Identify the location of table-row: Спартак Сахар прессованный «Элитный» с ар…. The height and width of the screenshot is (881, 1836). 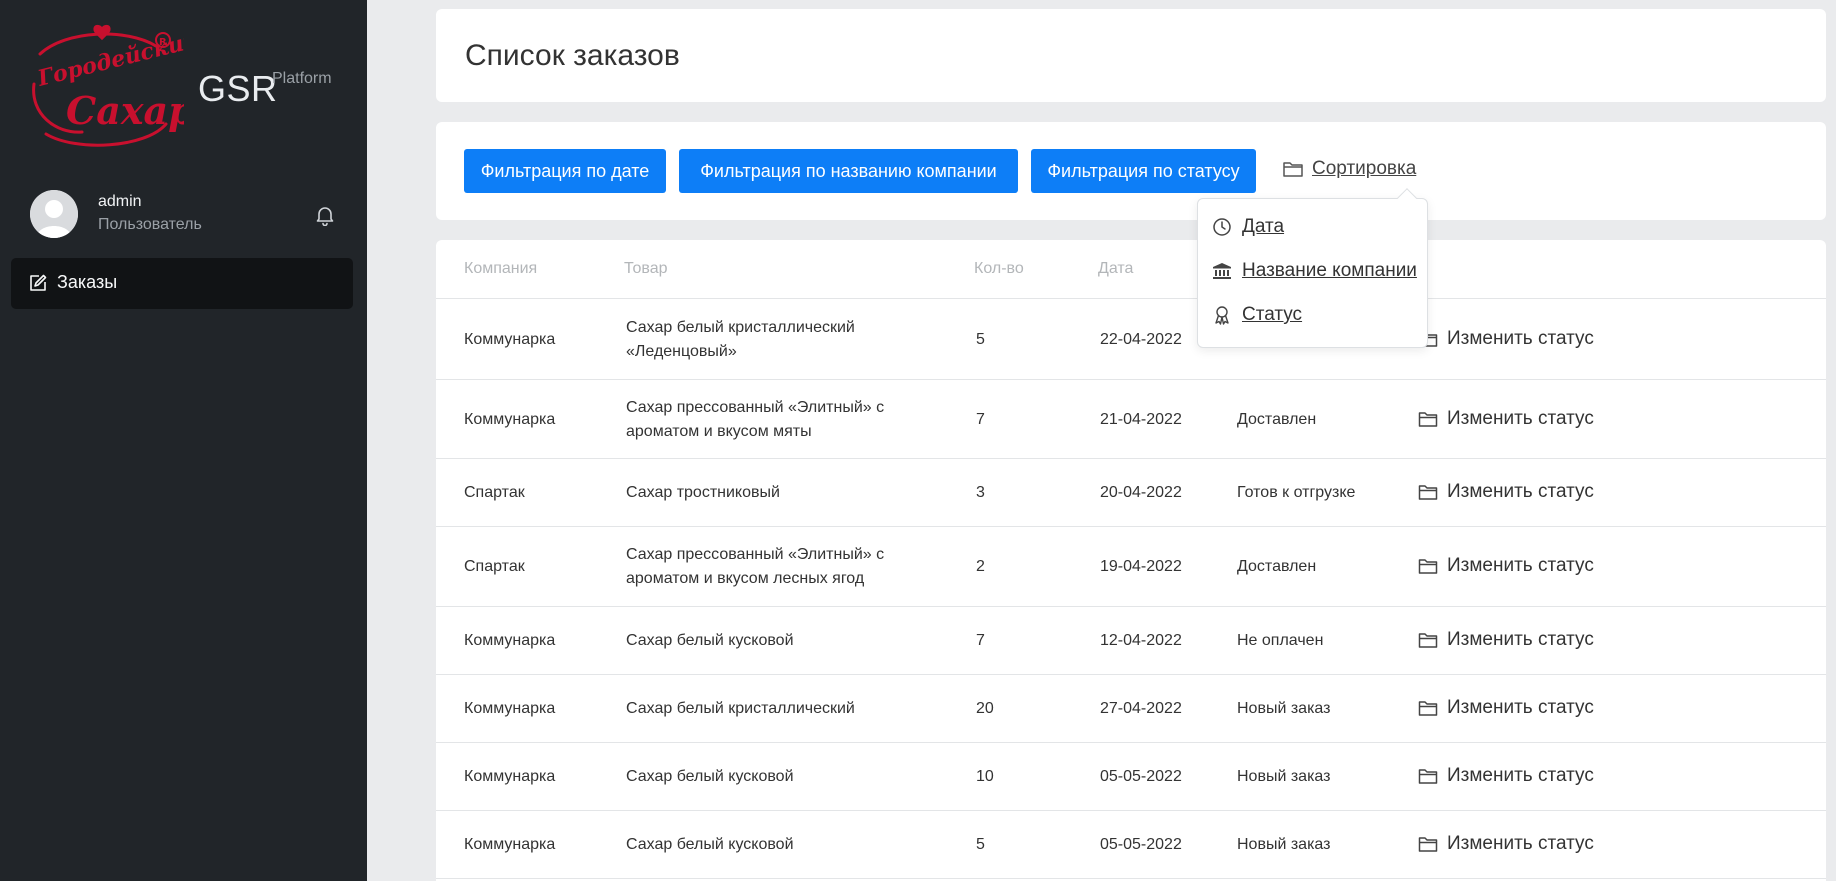
(1131, 567).